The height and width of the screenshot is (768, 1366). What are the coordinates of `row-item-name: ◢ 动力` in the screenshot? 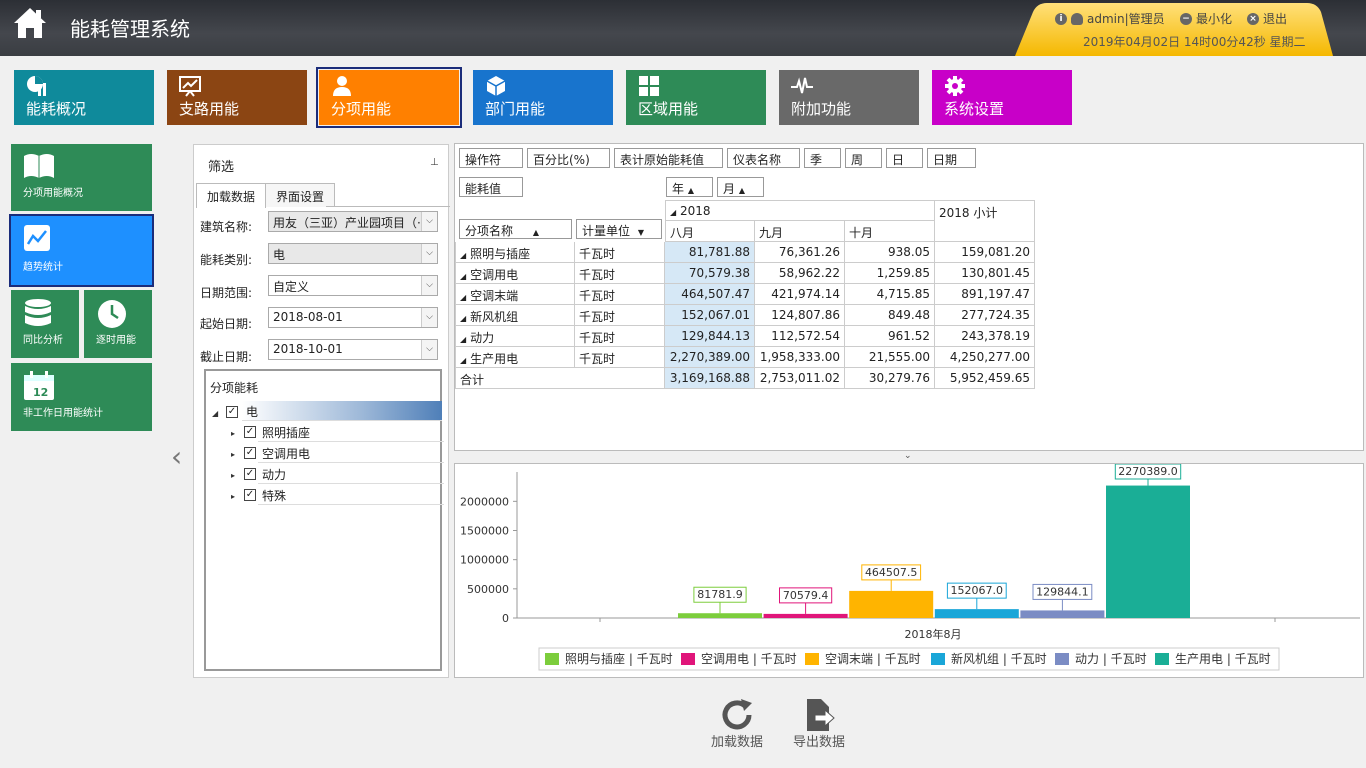 It's located at (515, 336).